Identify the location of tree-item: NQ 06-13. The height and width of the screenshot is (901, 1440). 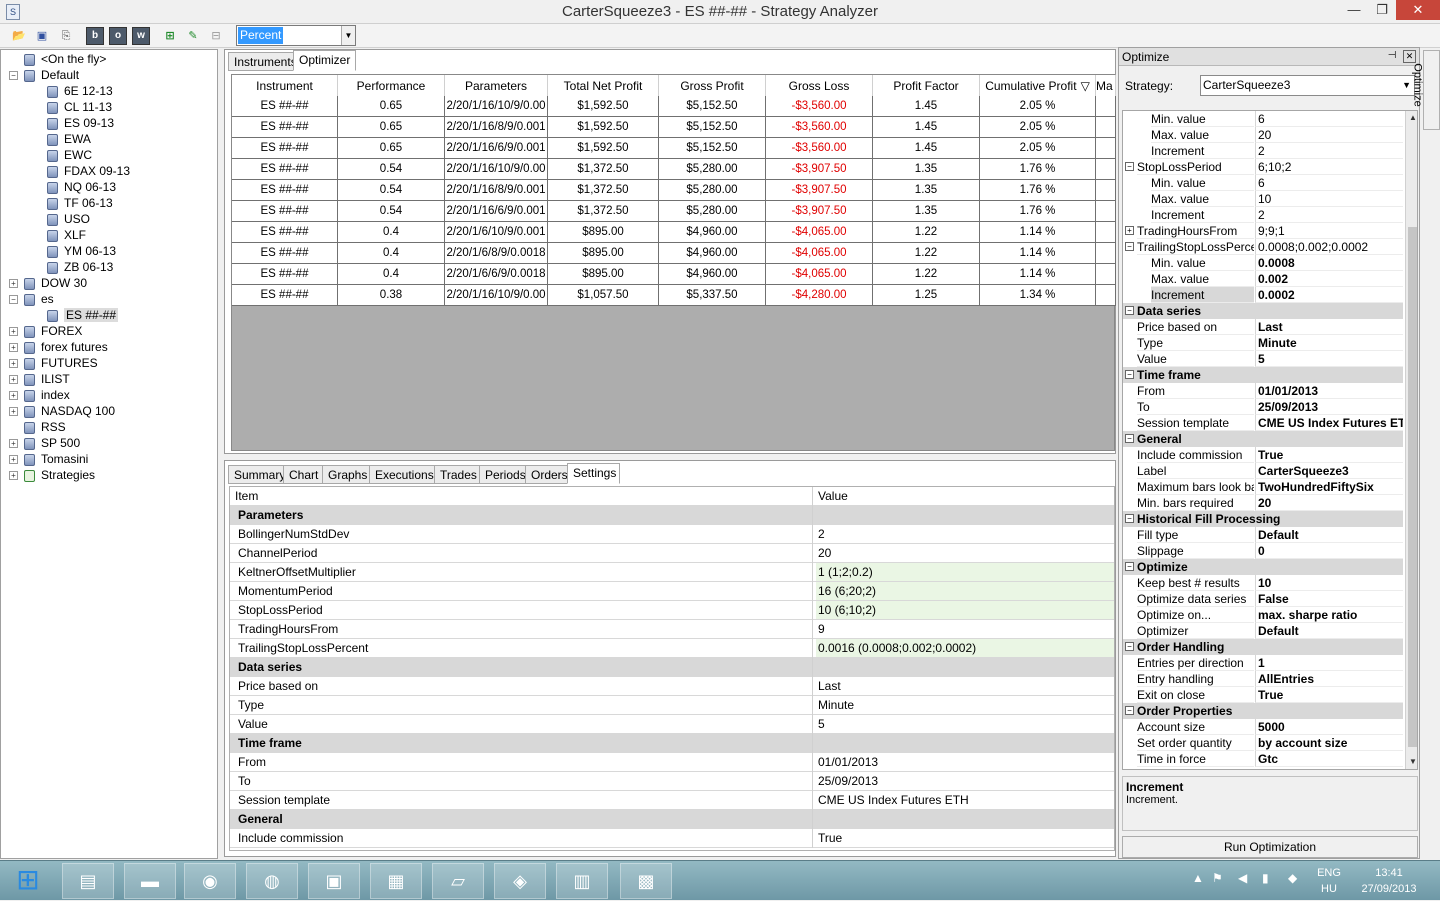
(81, 187).